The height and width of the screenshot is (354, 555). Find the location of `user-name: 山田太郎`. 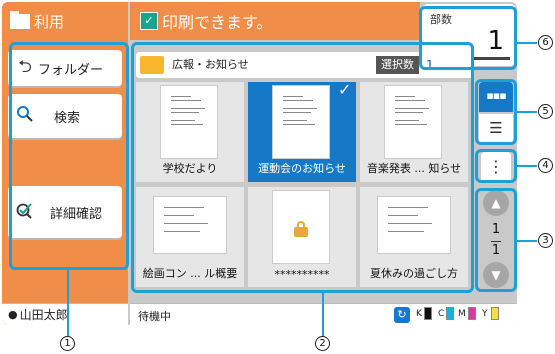

user-name: 山田太郎 is located at coordinates (43, 315).